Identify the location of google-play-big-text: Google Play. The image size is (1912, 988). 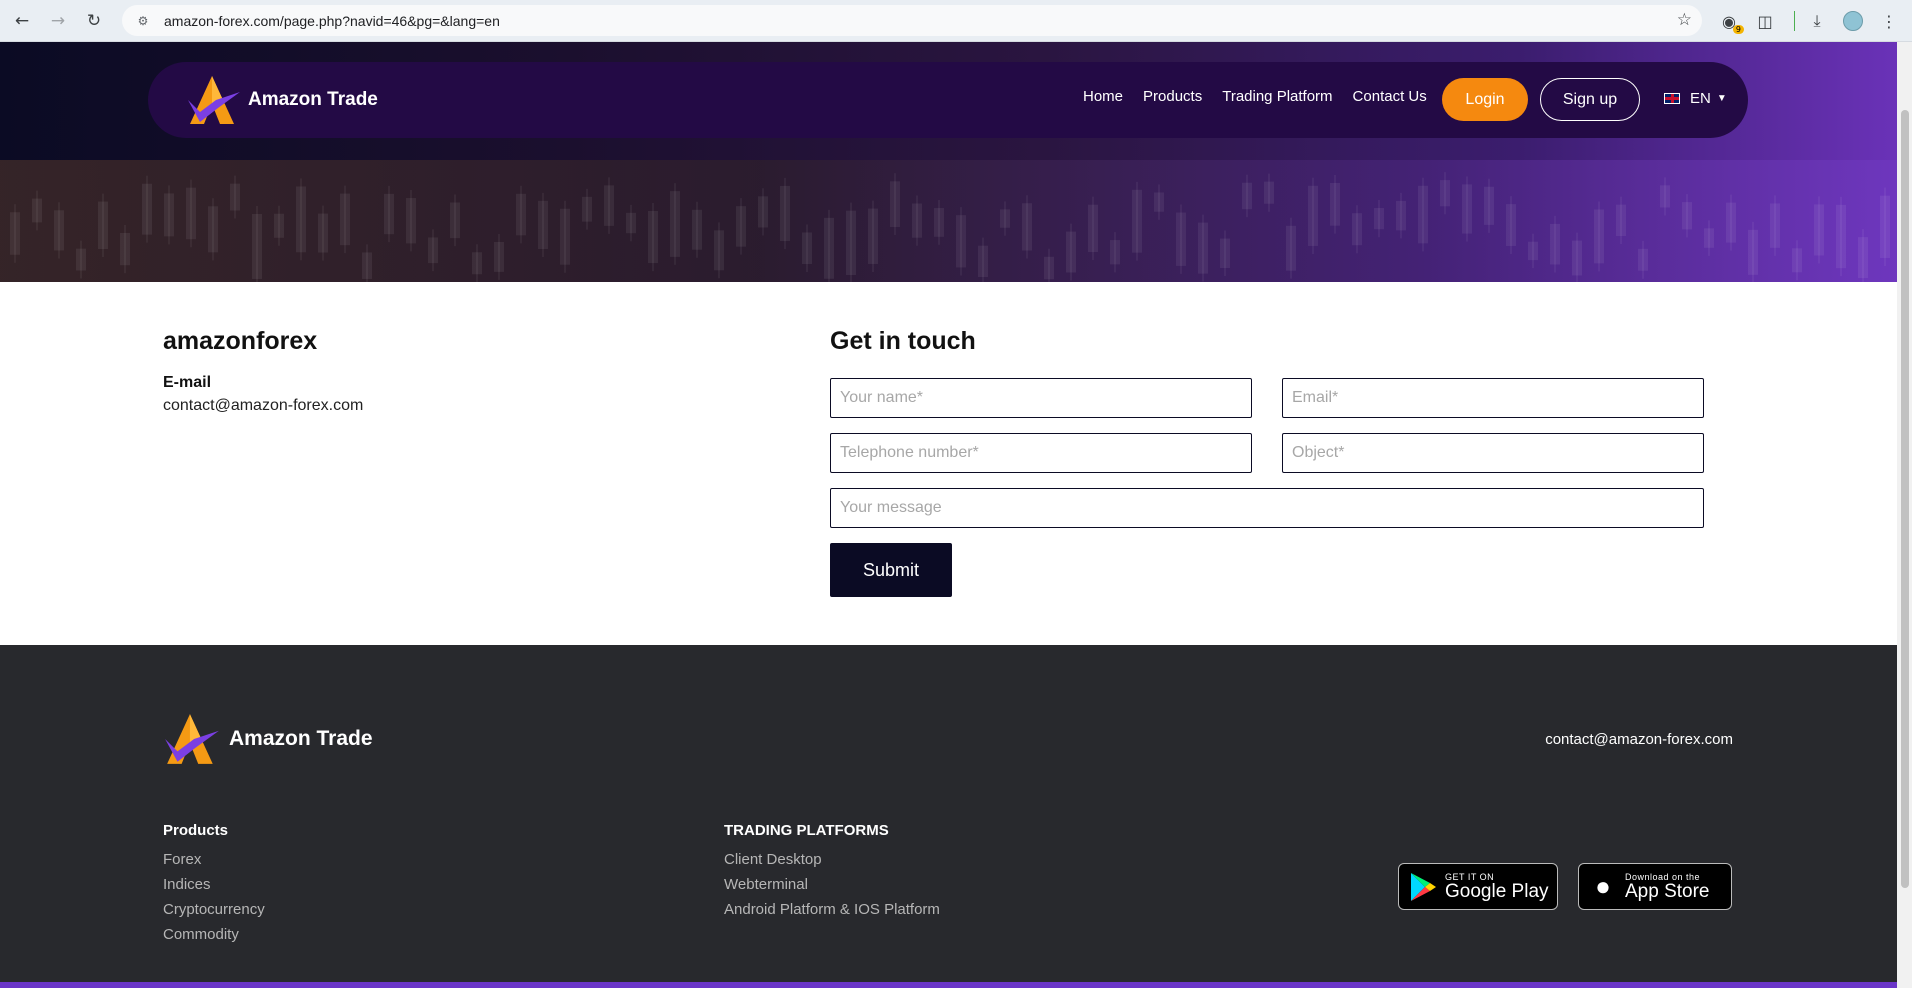
(1497, 891).